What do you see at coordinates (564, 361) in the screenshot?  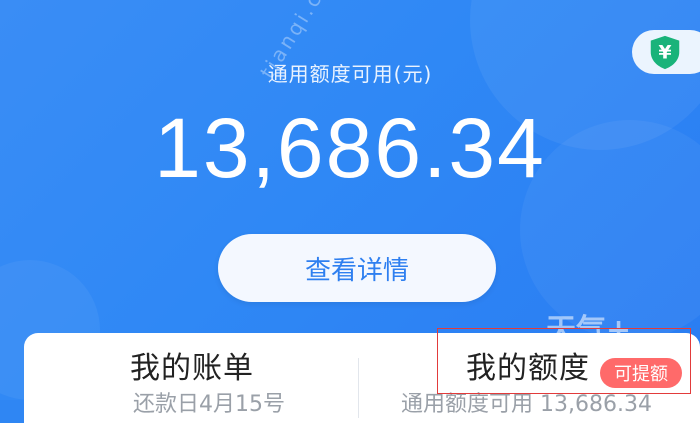 I see `highlight-box` at bounding box center [564, 361].